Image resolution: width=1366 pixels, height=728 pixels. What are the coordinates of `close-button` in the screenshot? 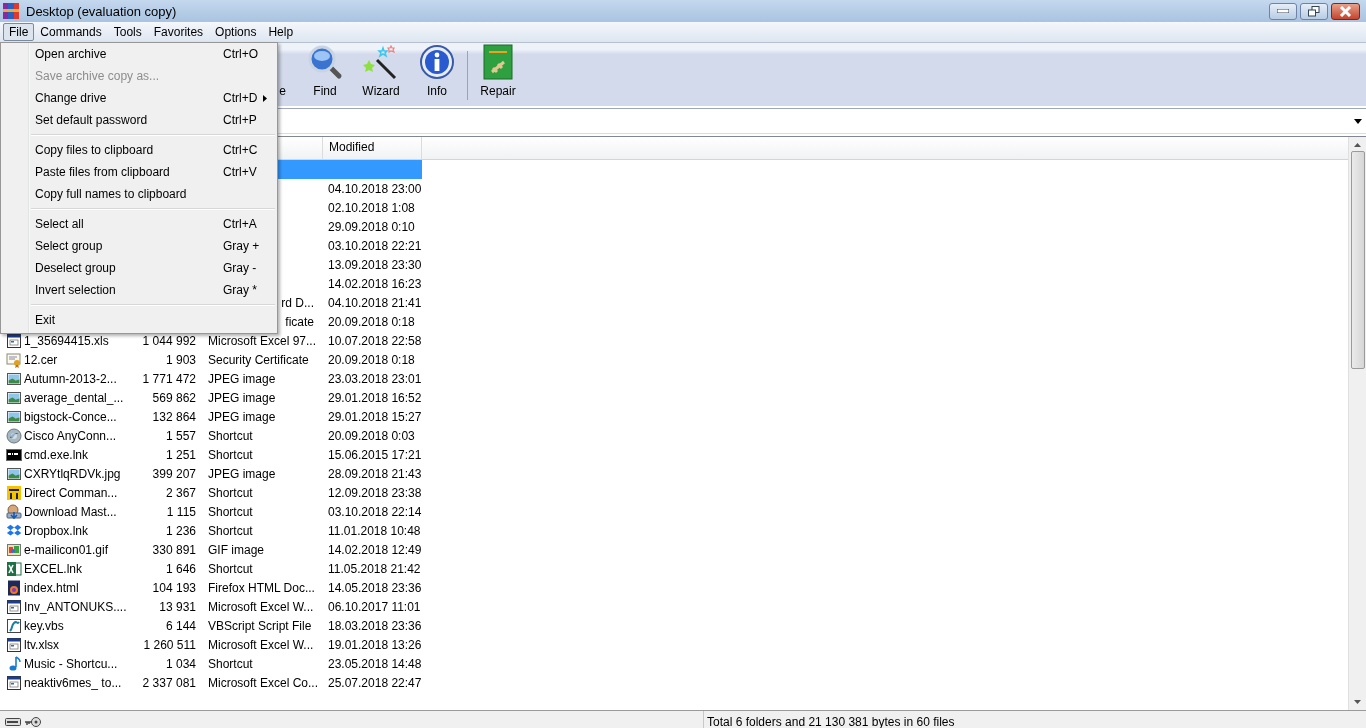 It's located at (1345, 11).